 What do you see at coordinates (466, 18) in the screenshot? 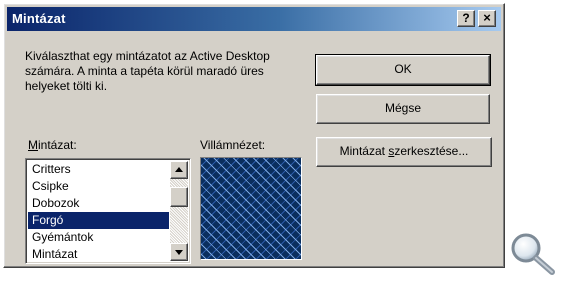
I see `help-button: ?` at bounding box center [466, 18].